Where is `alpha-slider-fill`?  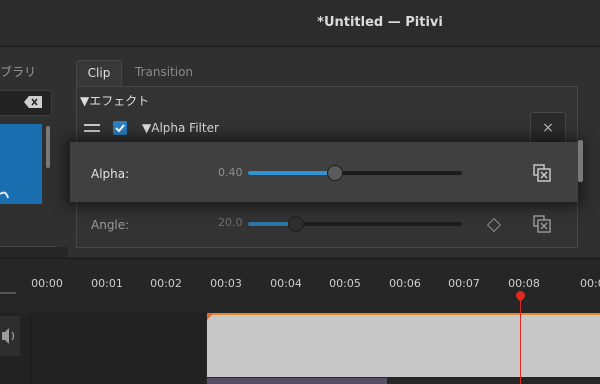 alpha-slider-fill is located at coordinates (291, 173).